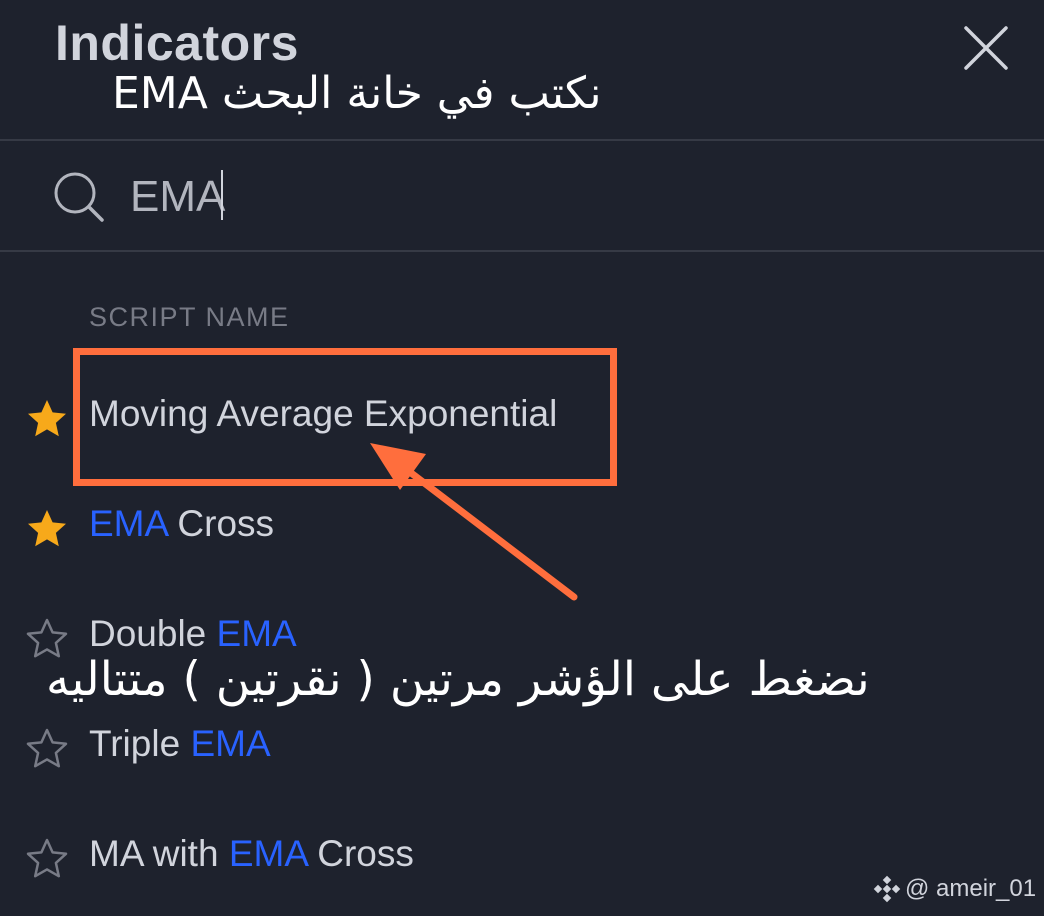  Describe the element at coordinates (79, 197) in the screenshot. I see `search-icon` at that location.